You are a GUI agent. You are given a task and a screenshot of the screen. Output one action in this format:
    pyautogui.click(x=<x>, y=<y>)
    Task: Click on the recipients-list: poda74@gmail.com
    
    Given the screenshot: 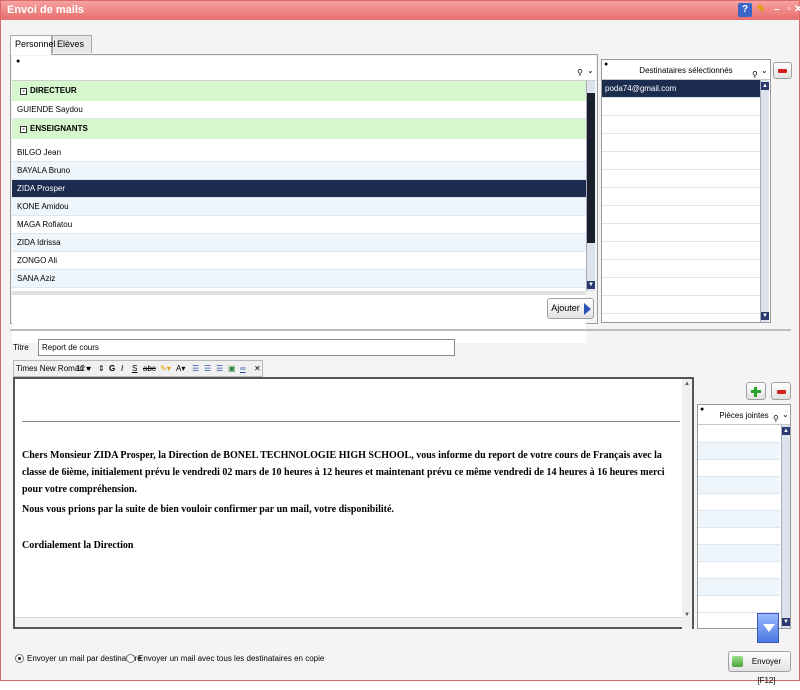 What is the action you would take?
    pyautogui.click(x=681, y=201)
    